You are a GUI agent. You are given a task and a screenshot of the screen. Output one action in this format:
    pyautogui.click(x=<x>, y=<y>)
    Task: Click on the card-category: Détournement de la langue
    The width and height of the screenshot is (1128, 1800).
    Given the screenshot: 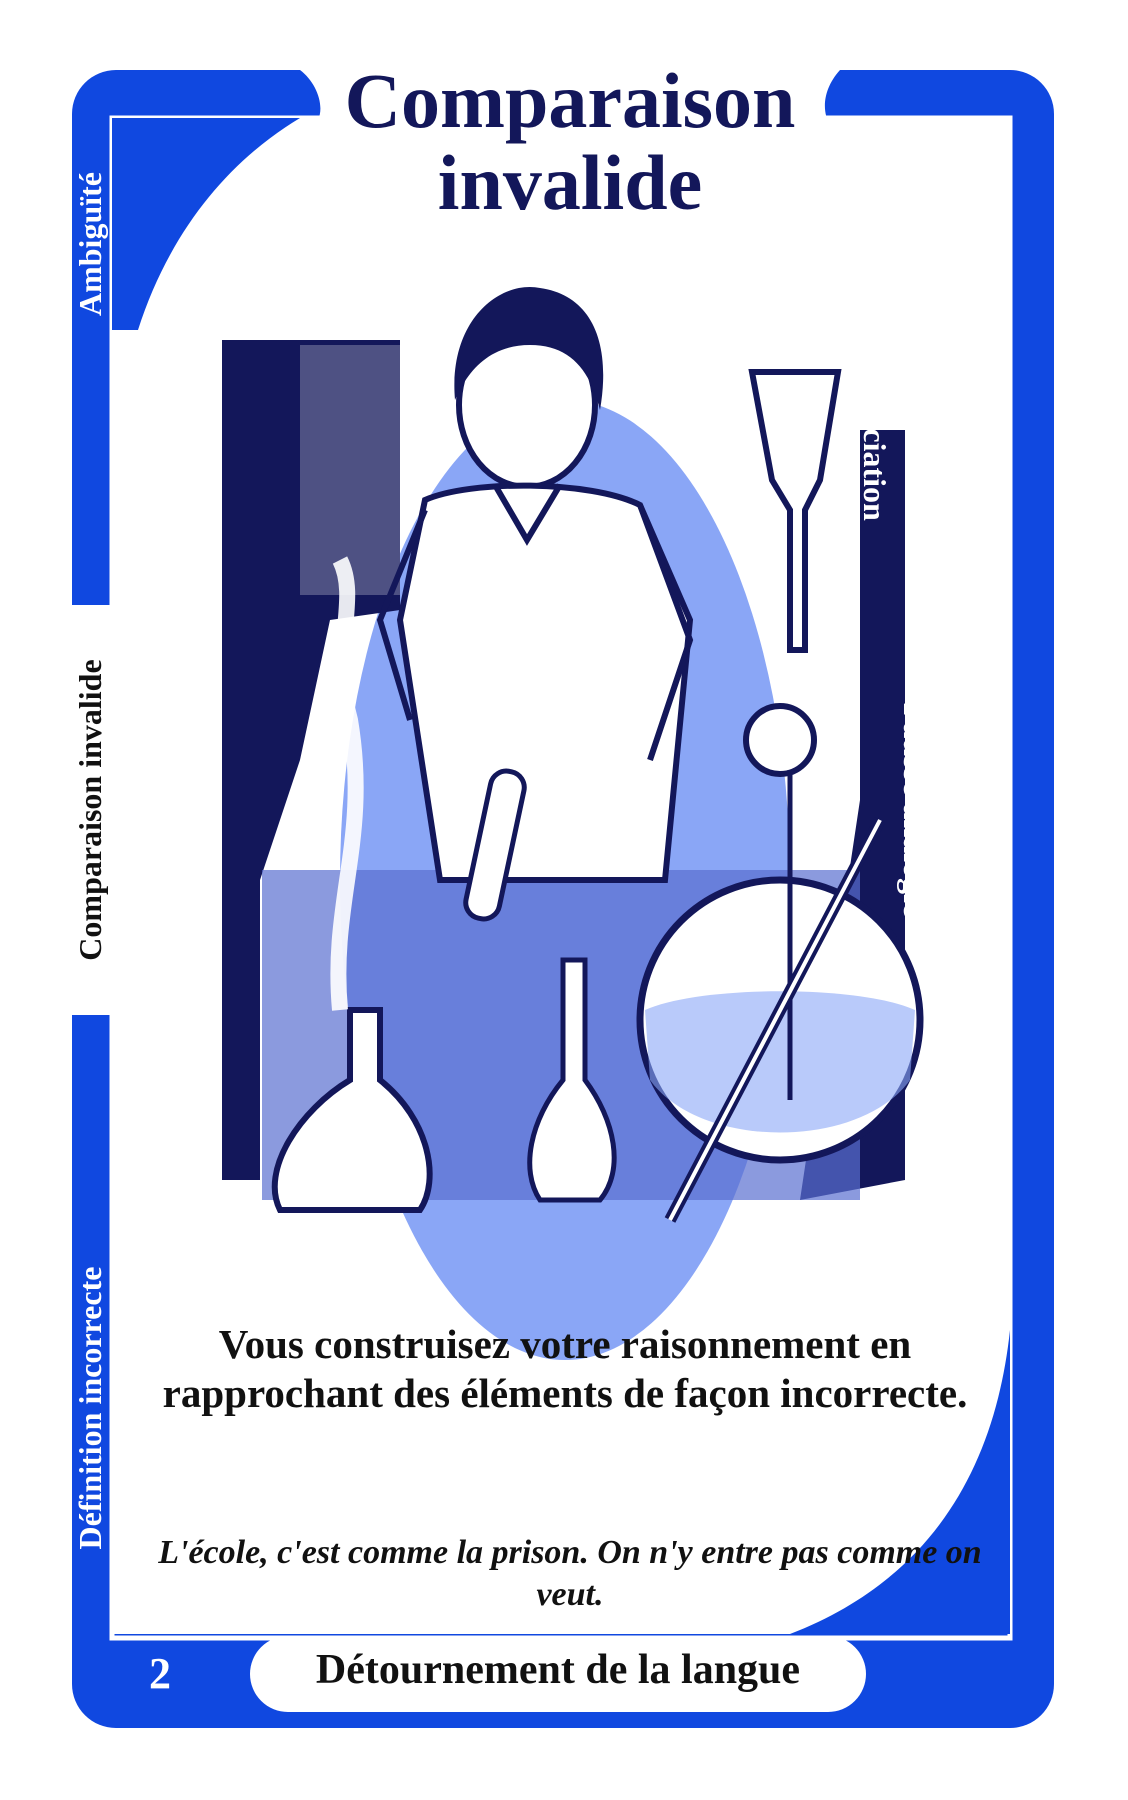 What is the action you would take?
    pyautogui.click(x=558, y=1670)
    